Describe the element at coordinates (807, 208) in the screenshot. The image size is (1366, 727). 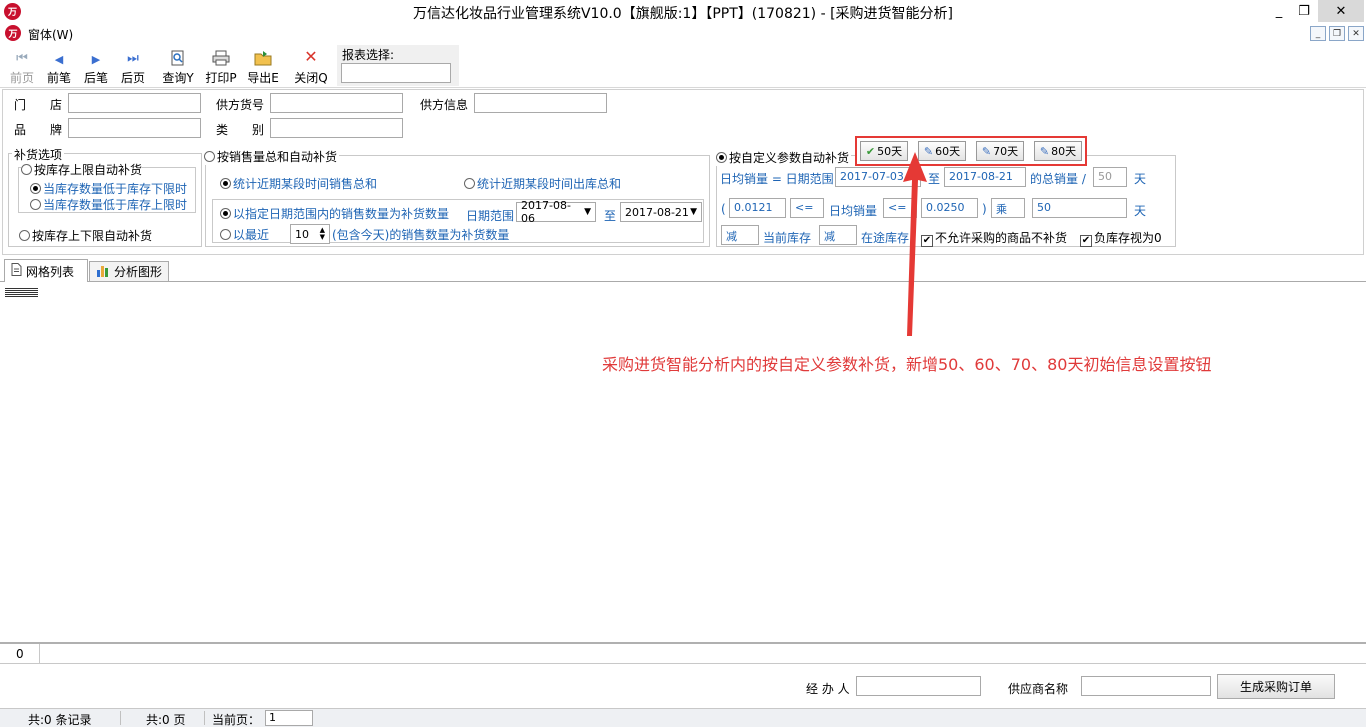
I see `op1-input: <=` at that location.